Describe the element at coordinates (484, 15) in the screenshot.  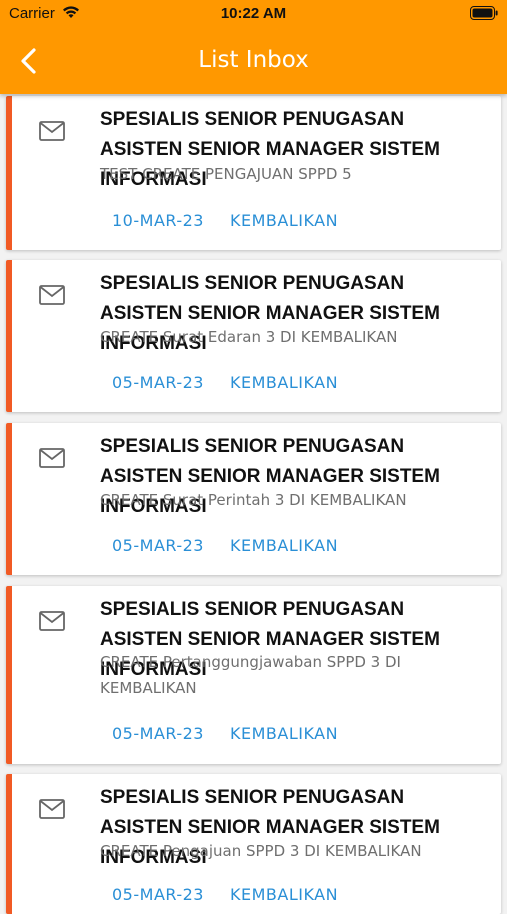
I see `battery-icon` at that location.